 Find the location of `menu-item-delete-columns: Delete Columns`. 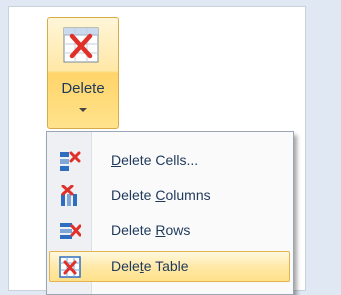

menu-item-delete-columns: Delete Columns is located at coordinates (169, 195).